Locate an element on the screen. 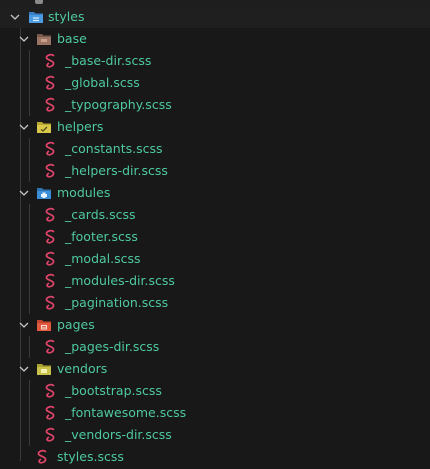  tree-file: _typography.scss is located at coordinates (215, 105).